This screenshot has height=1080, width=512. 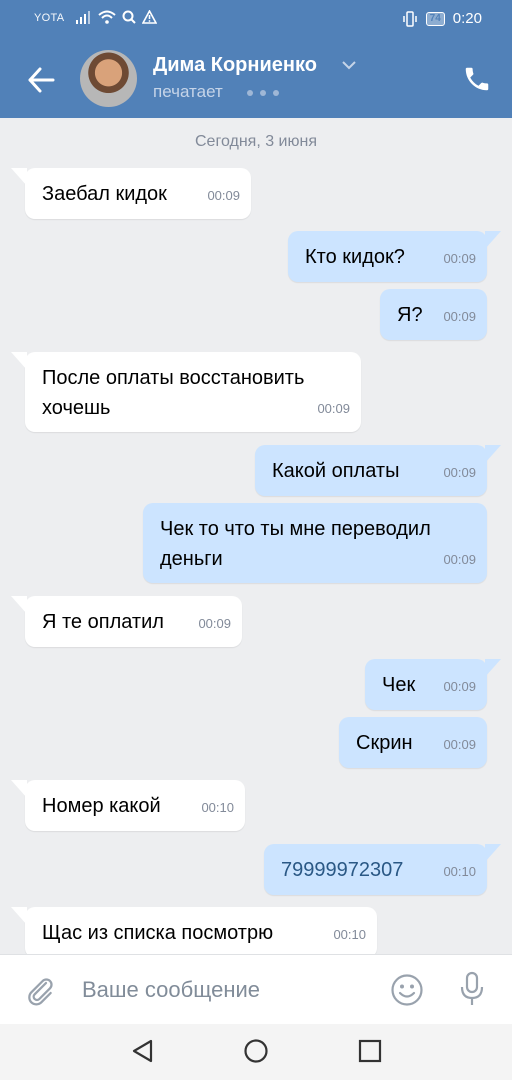 I want to click on carrier-label: YOTA, so click(x=49, y=18).